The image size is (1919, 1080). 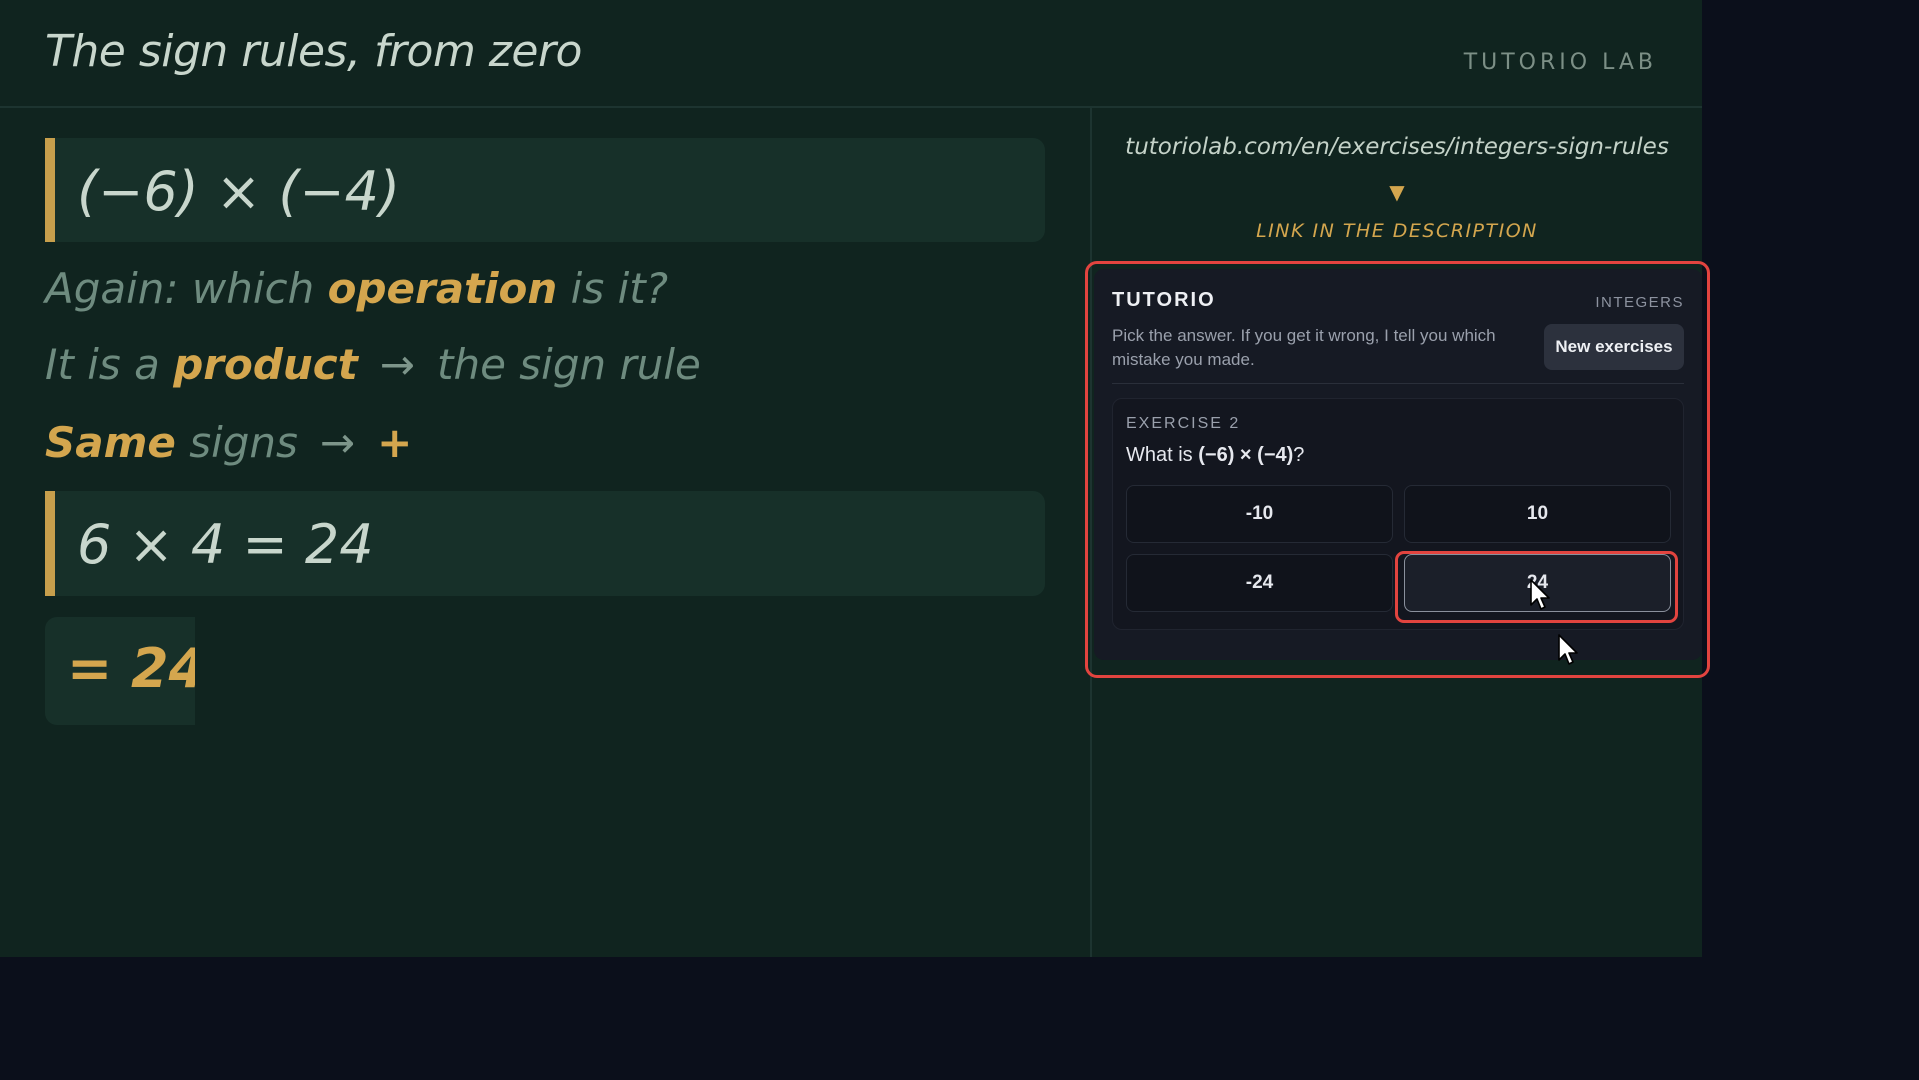 I want to click on expression-box: (−6) × (−4), so click(x=545, y=190).